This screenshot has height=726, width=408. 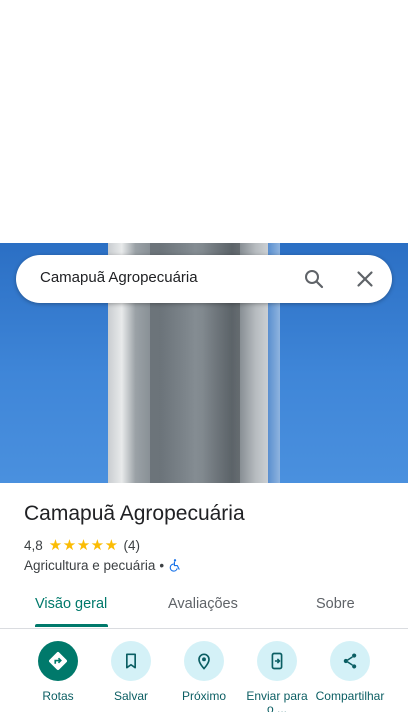 I want to click on wheelchair-accessible-icon, so click(x=174, y=565).